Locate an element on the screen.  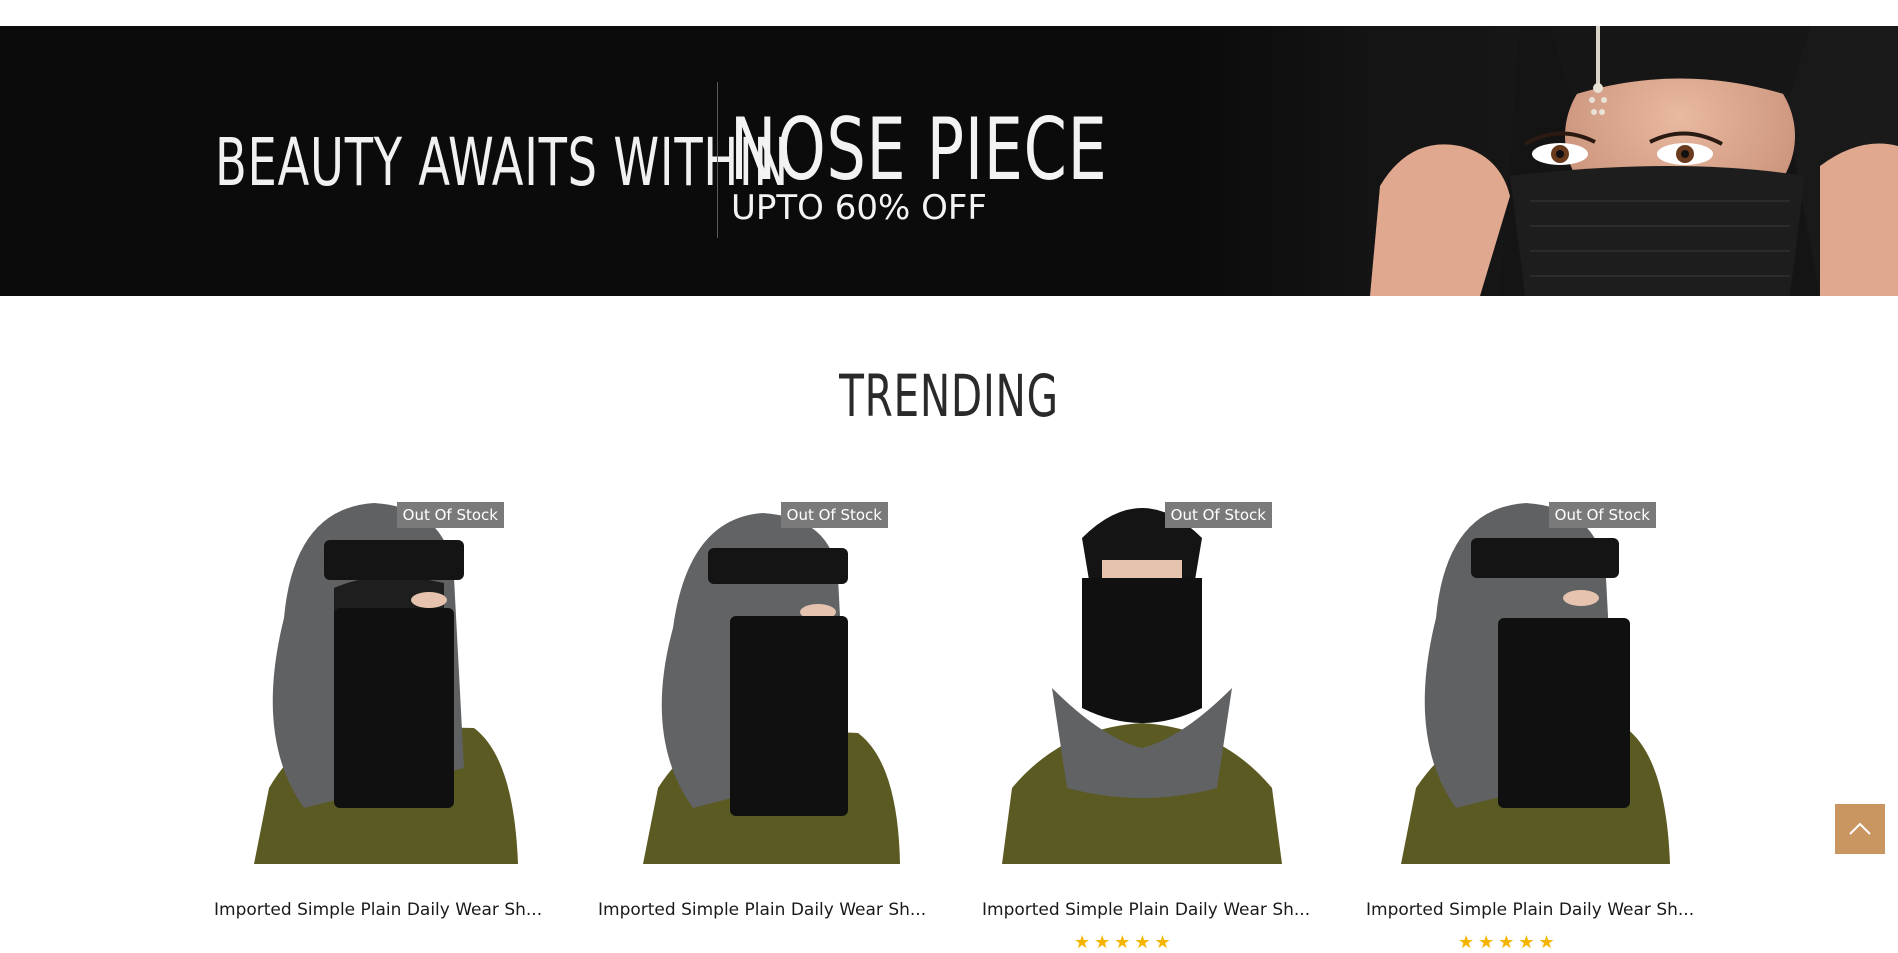
chevron-up-icon is located at coordinates (1860, 828).